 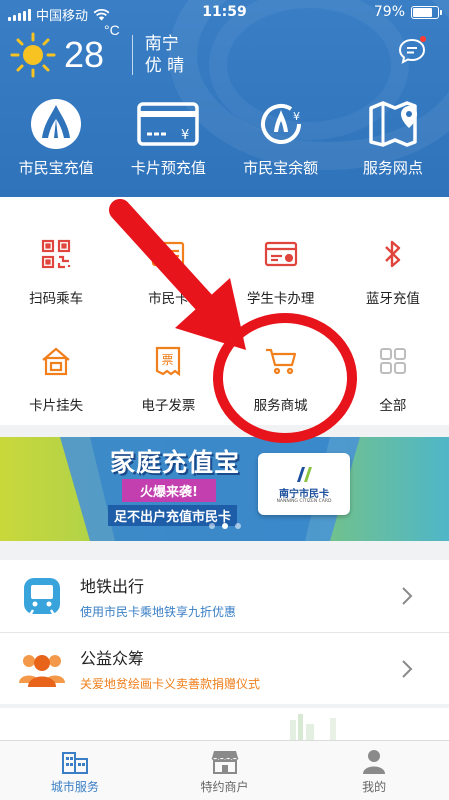 I want to click on shopping-cart-icon, so click(x=281, y=361).